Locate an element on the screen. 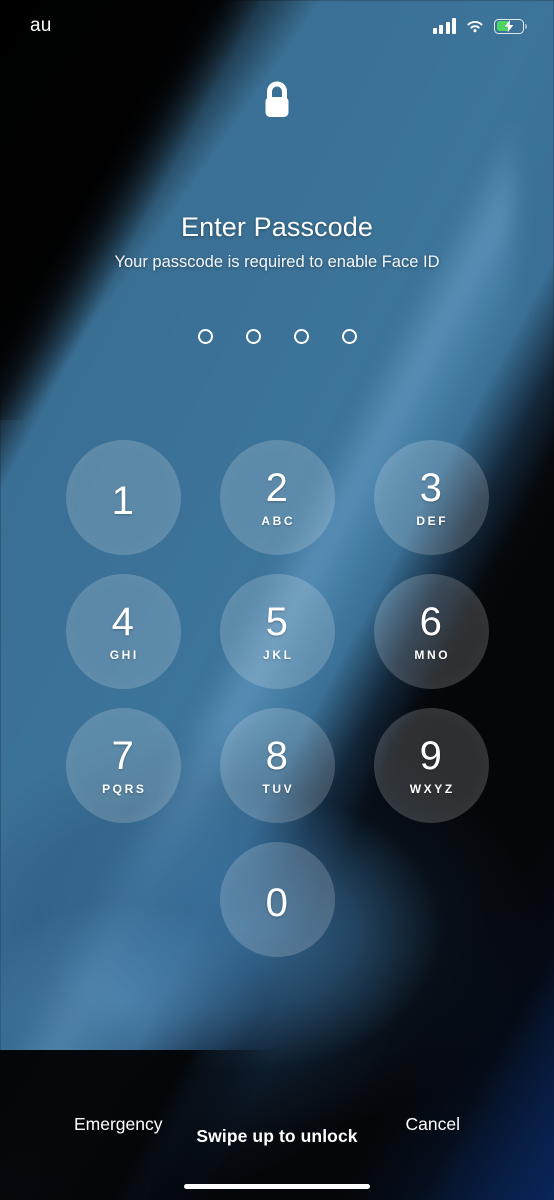 The image size is (554, 1200). keypad-key-9-letters: WXYZ is located at coordinates (432, 789).